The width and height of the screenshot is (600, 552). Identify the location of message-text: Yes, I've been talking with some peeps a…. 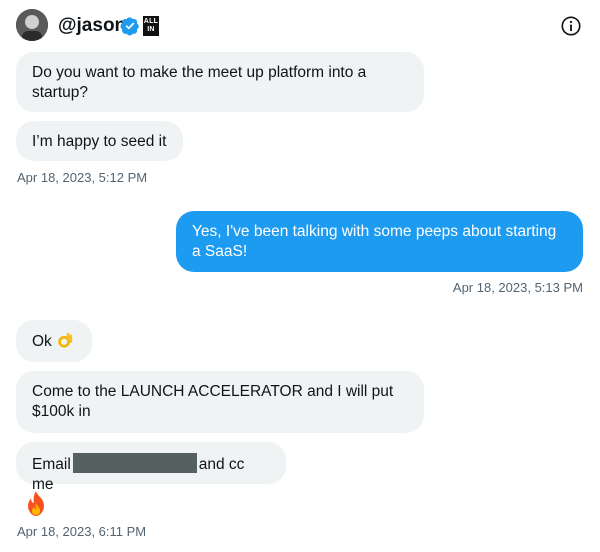
(374, 241).